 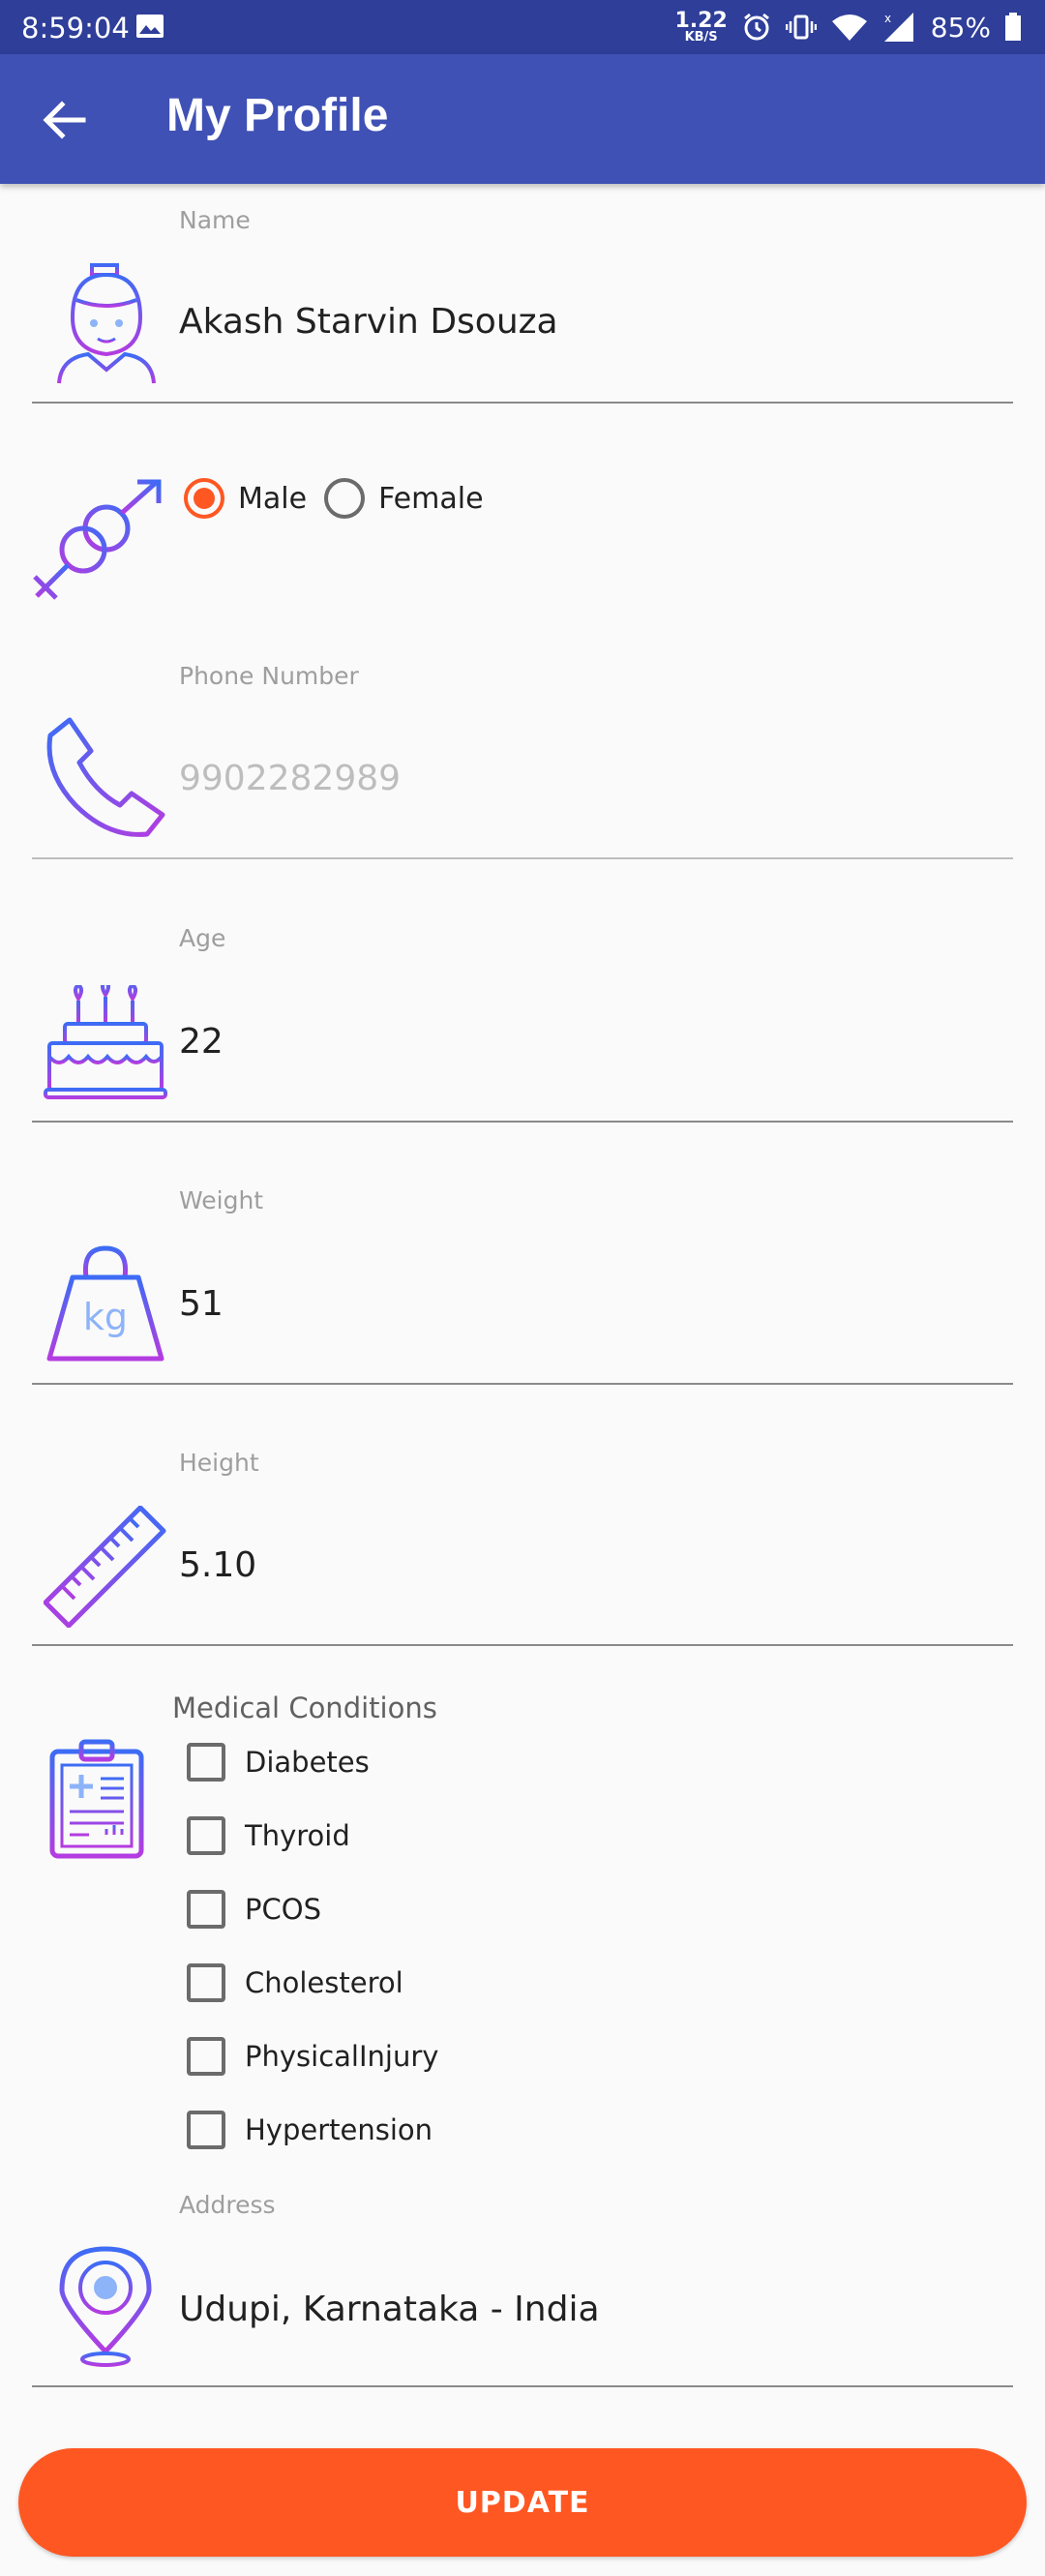 What do you see at coordinates (97, 539) in the screenshot?
I see `gender-icon` at bounding box center [97, 539].